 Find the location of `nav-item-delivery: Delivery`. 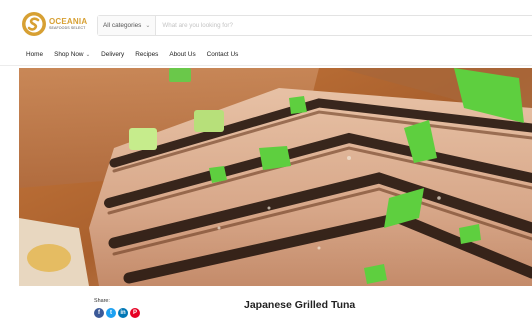

nav-item-delivery: Delivery is located at coordinates (112, 54).